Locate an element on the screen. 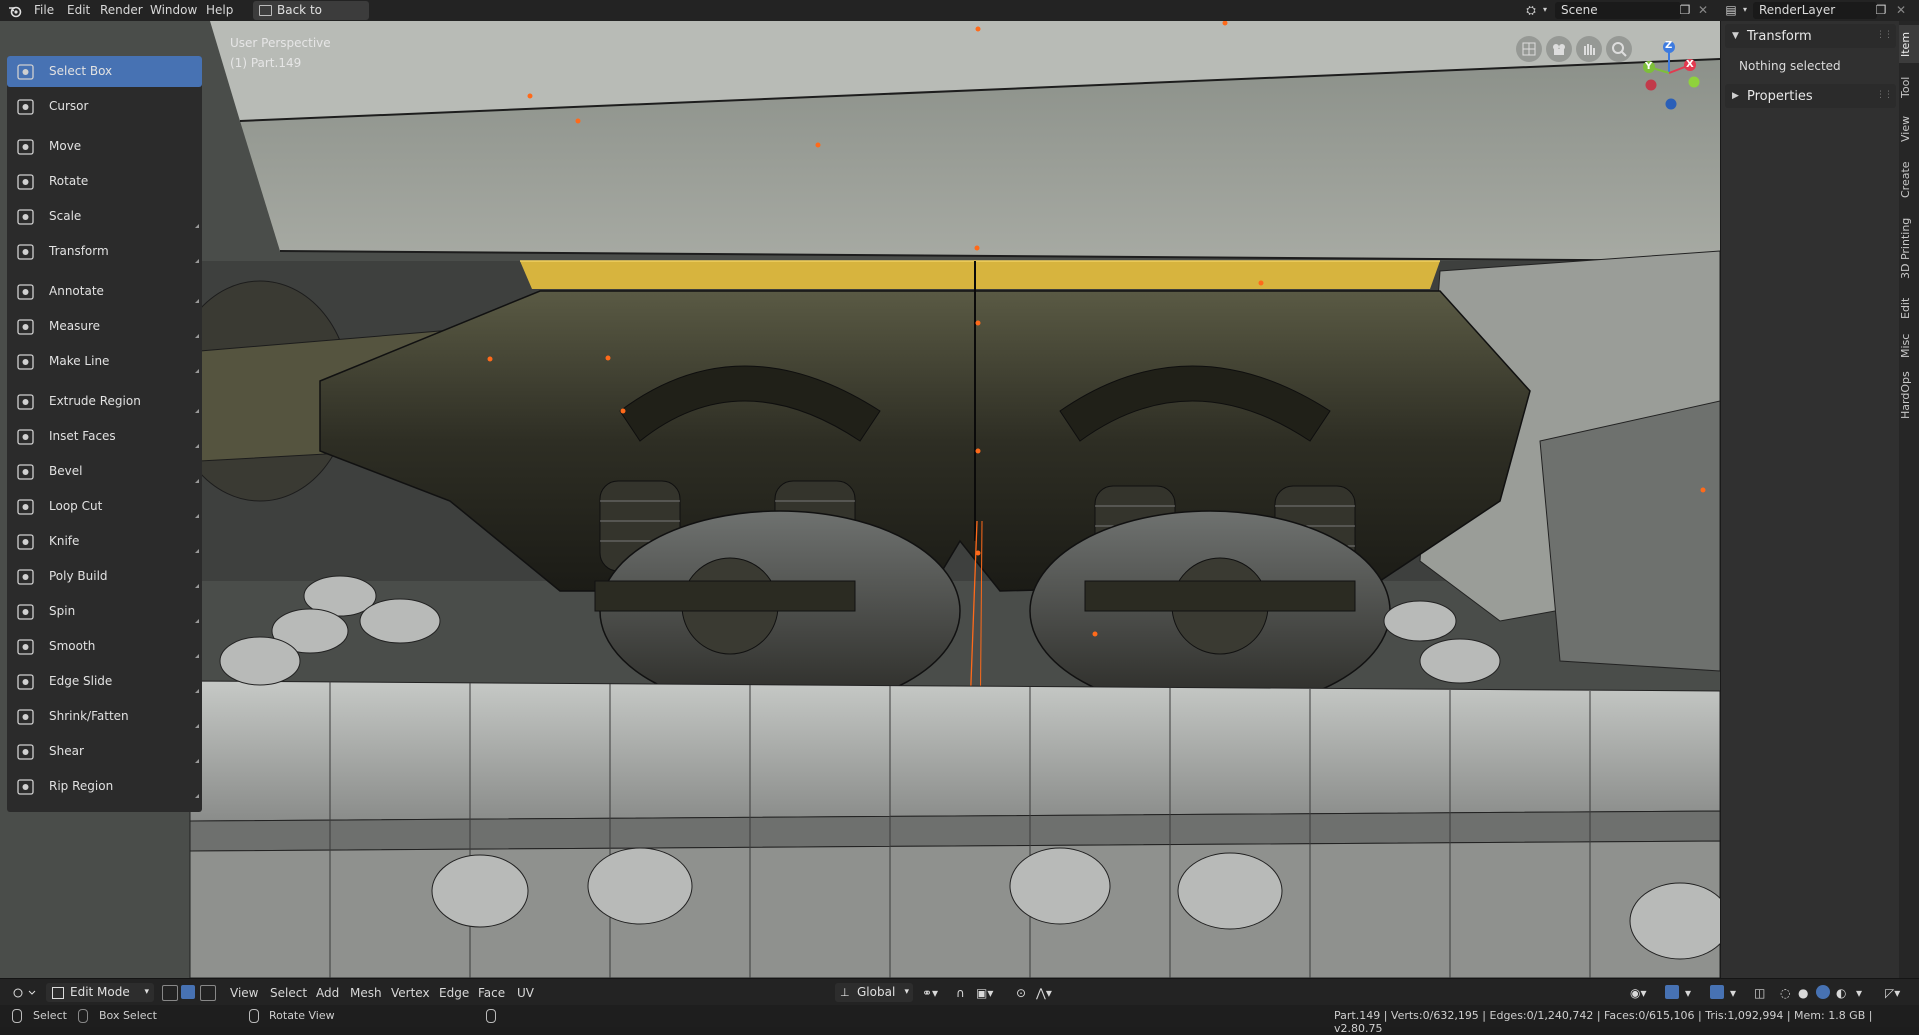  tool-bevel: Bevel is located at coordinates (104, 471).